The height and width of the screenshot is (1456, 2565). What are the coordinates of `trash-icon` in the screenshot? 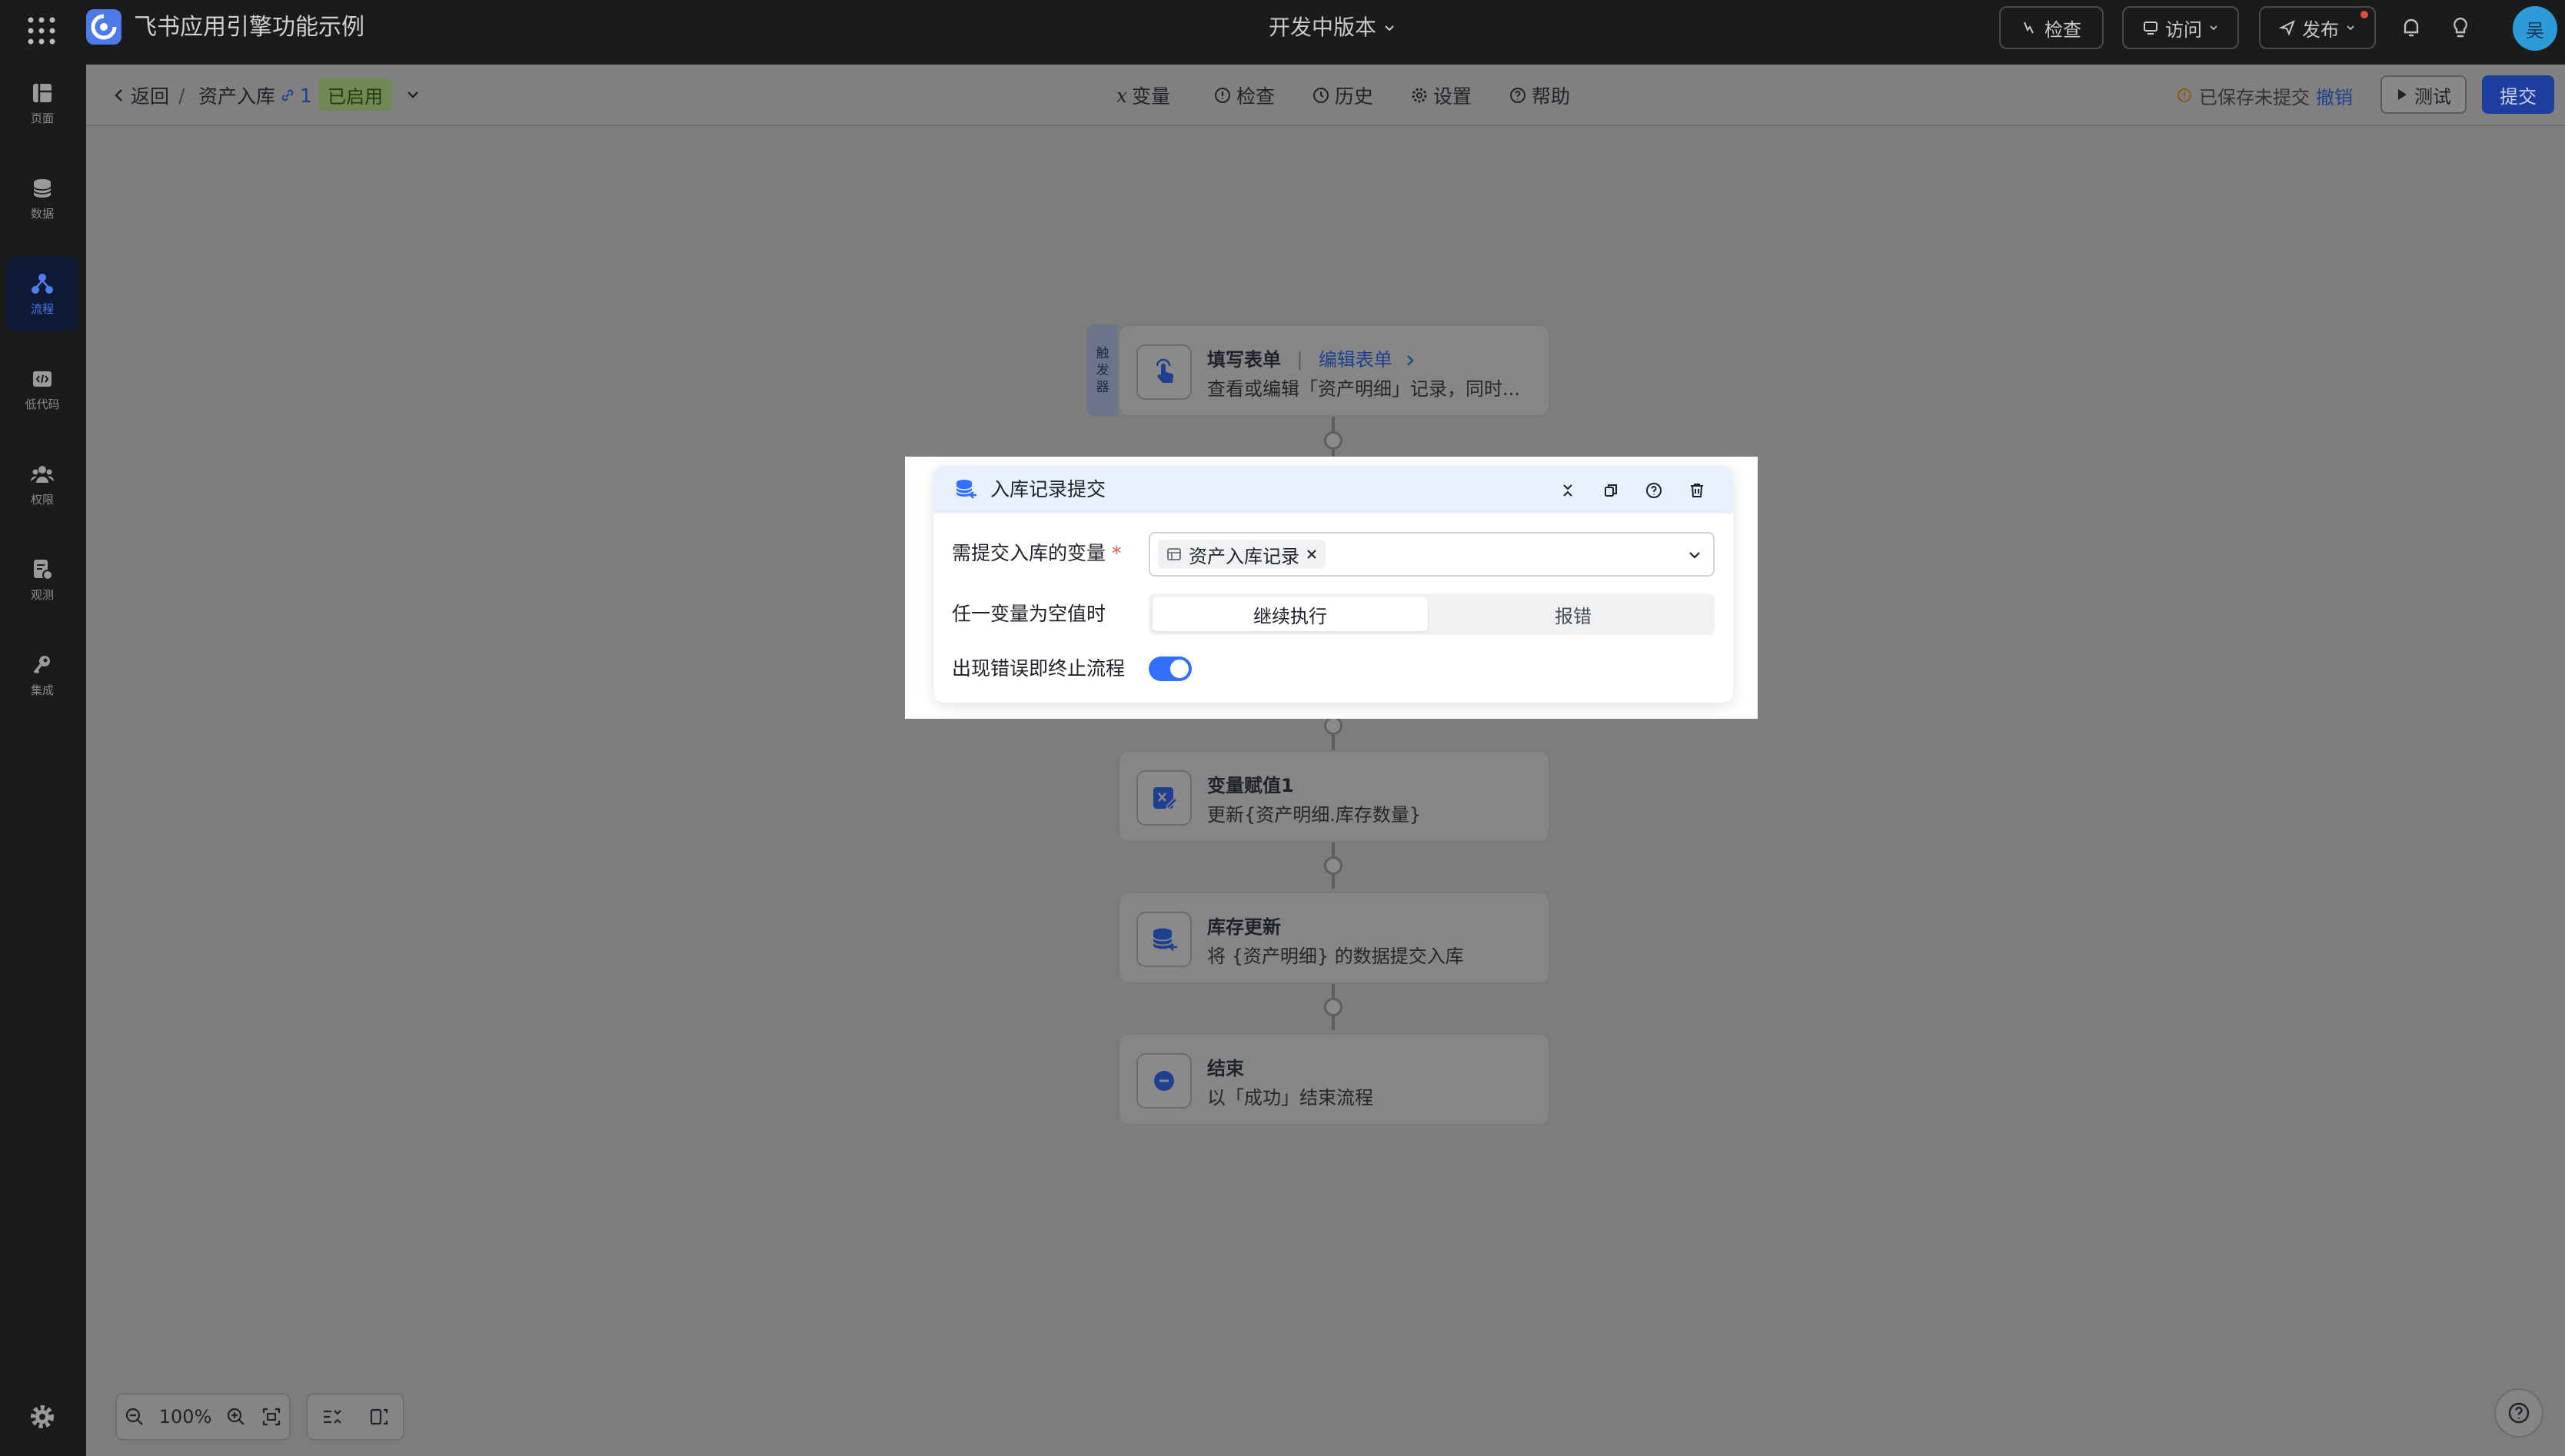 It's located at (1696, 490).